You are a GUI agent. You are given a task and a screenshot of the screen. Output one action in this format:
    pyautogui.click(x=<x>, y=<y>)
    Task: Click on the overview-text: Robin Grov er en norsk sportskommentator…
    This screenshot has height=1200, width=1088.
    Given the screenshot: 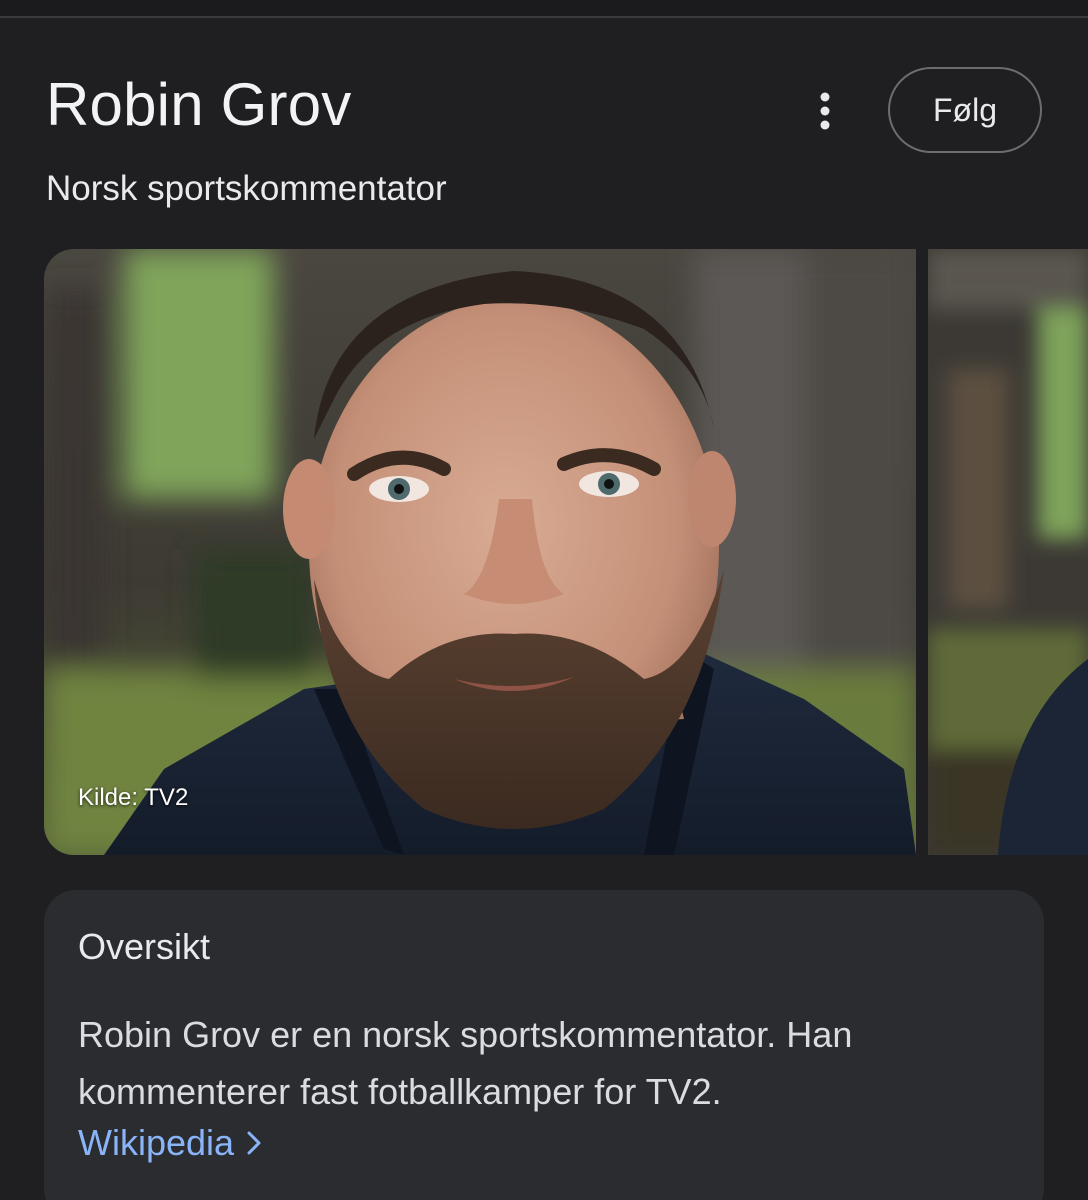 What is the action you would take?
    pyautogui.click(x=465, y=1063)
    